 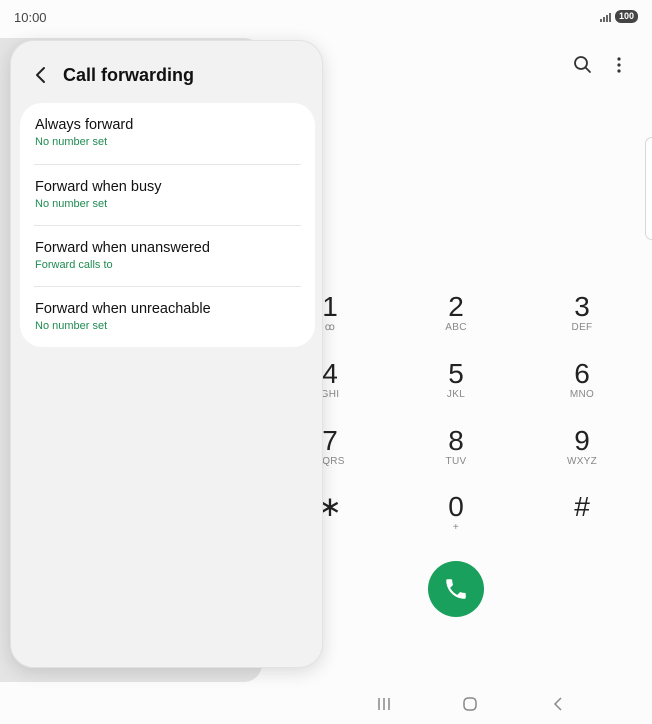 I want to click on key-letters: DEF, so click(x=582, y=327).